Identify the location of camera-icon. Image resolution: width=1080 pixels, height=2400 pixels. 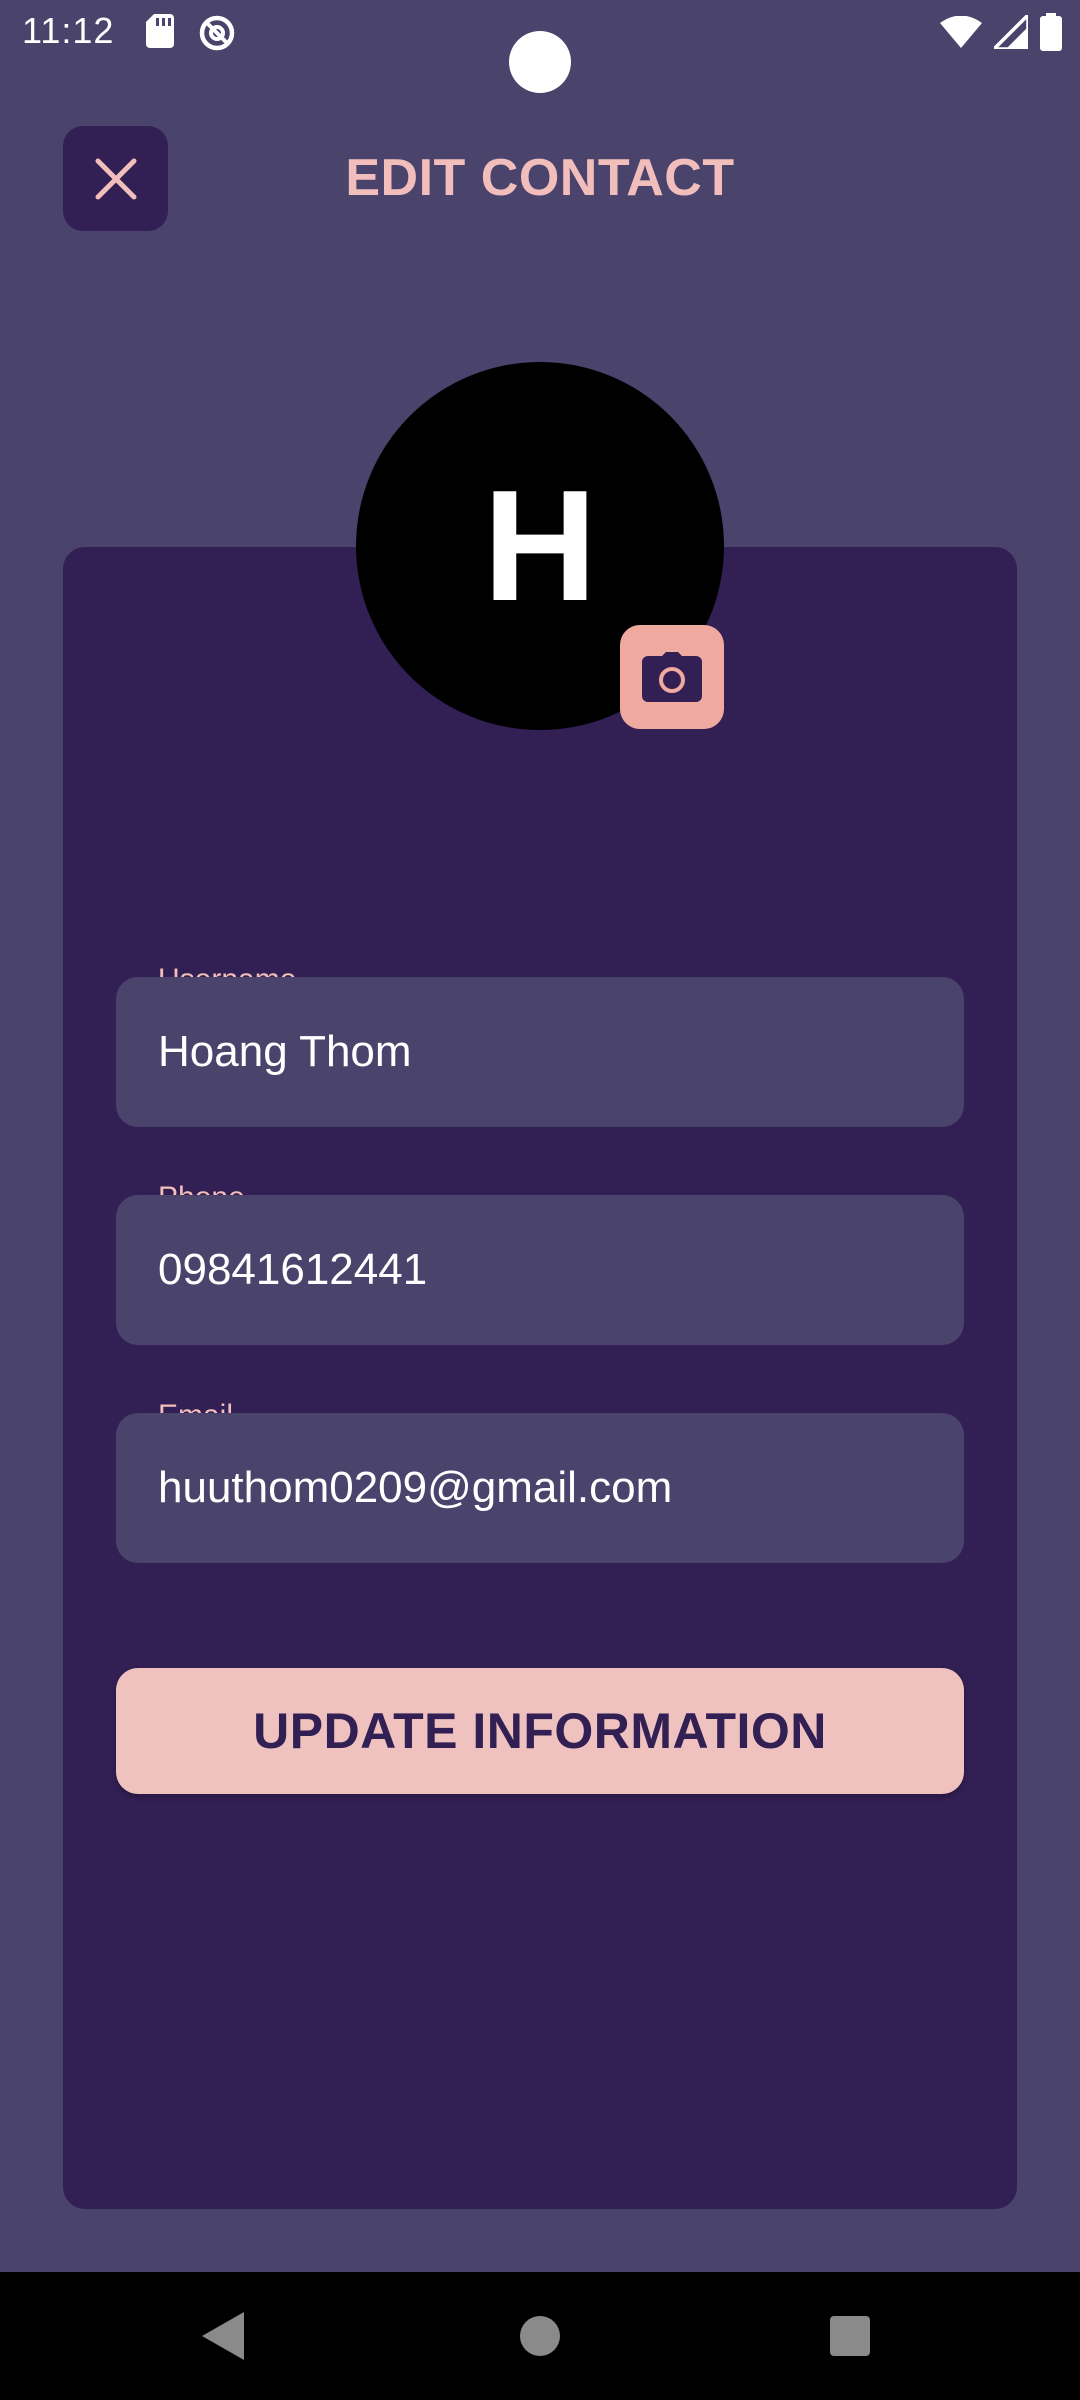
(672, 677).